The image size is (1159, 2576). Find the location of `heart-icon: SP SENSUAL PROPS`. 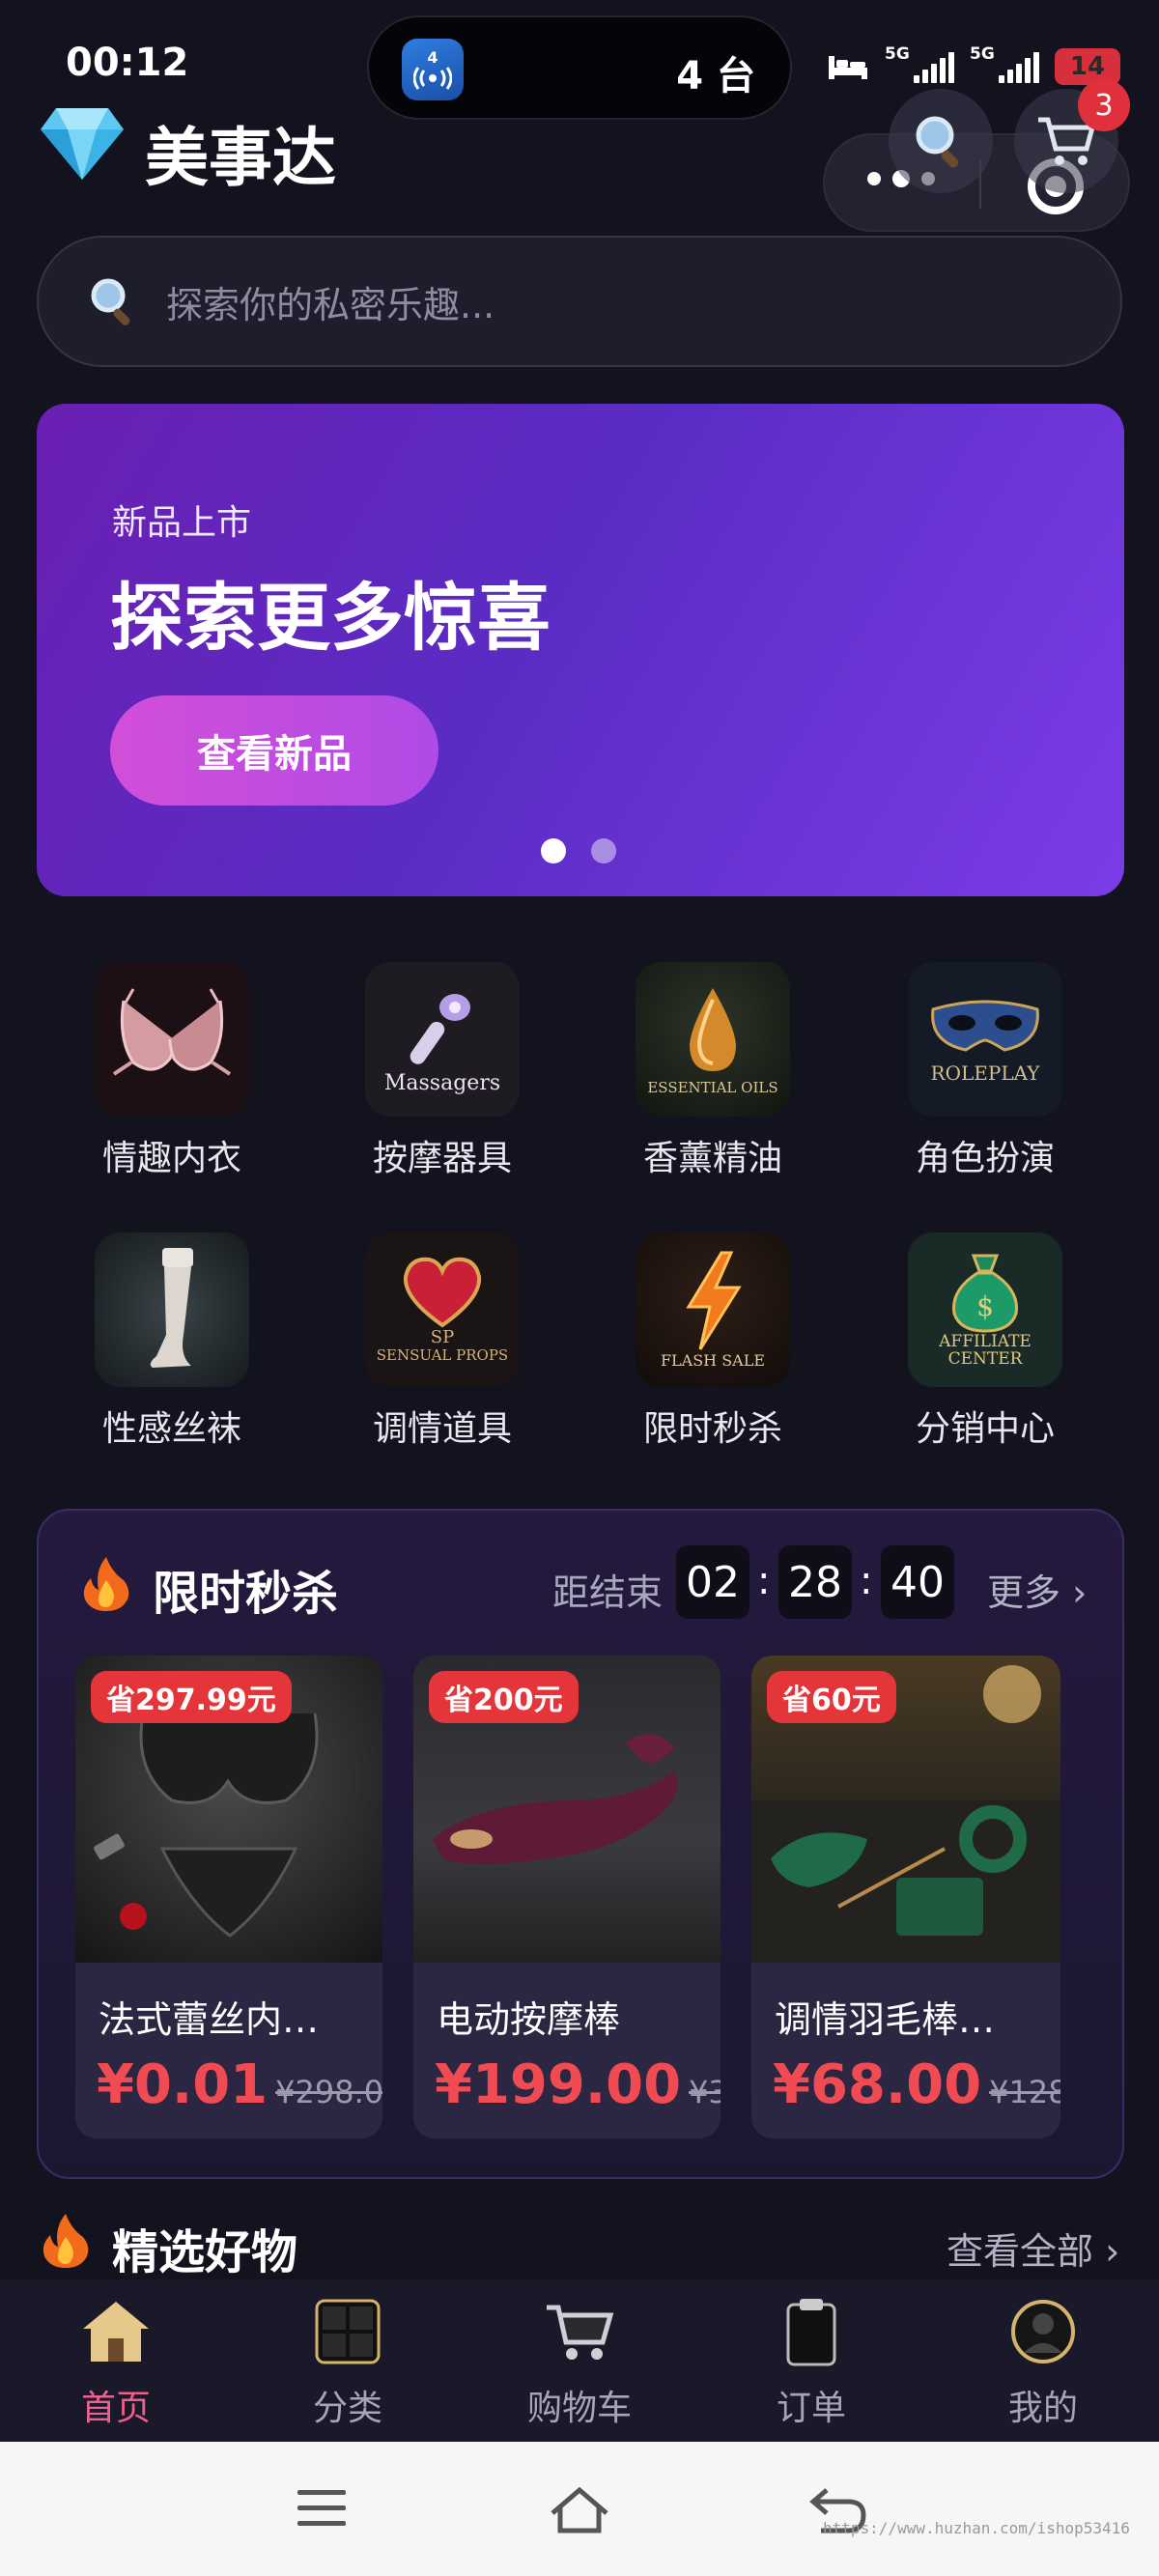

heart-icon: SP SENSUAL PROPS is located at coordinates (443, 1309).